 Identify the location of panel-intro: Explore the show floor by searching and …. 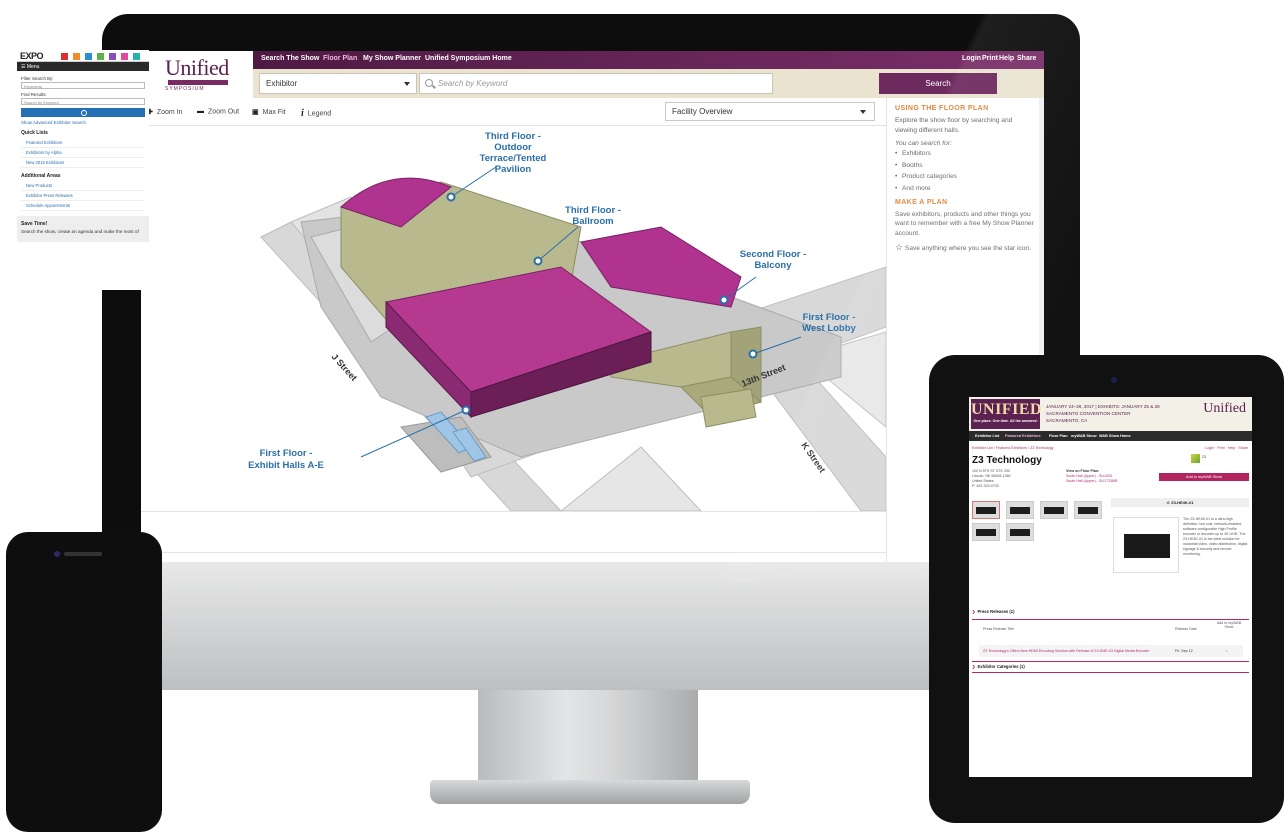
(954, 125).